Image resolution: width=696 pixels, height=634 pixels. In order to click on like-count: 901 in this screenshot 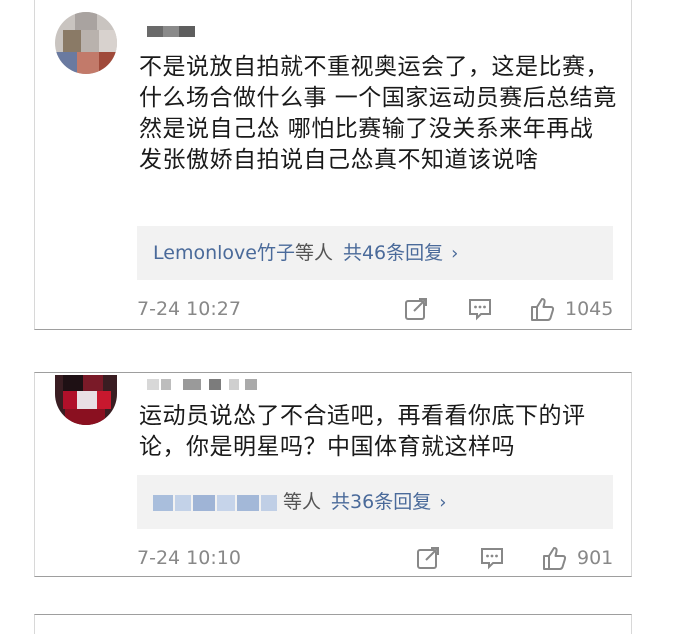, I will do `click(595, 558)`.